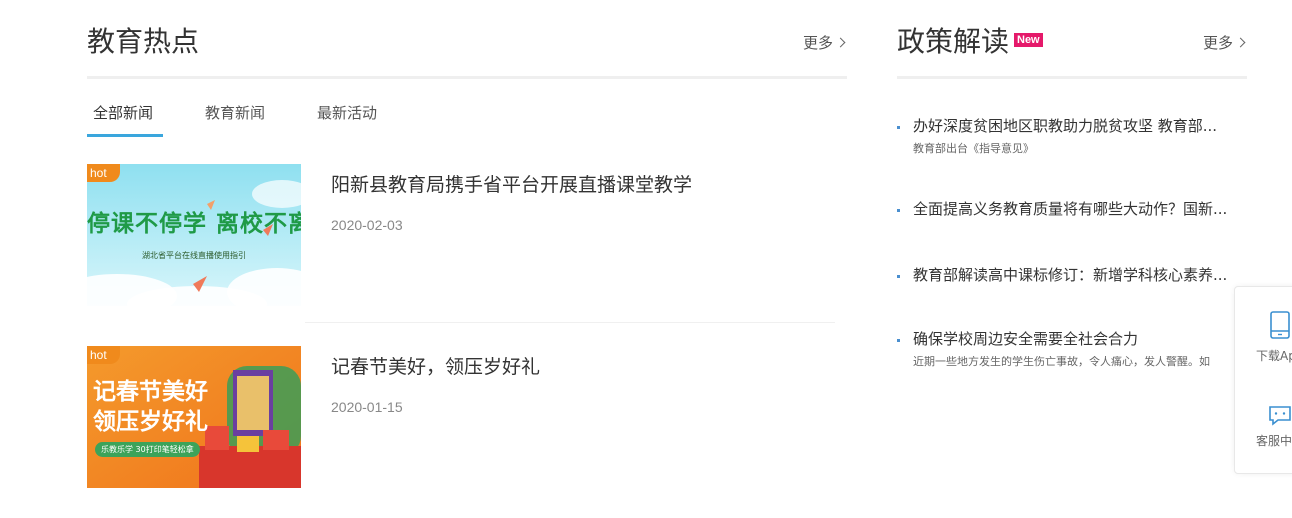 The image size is (1292, 518). I want to click on policy-more-link: 更多, so click(1224, 43).